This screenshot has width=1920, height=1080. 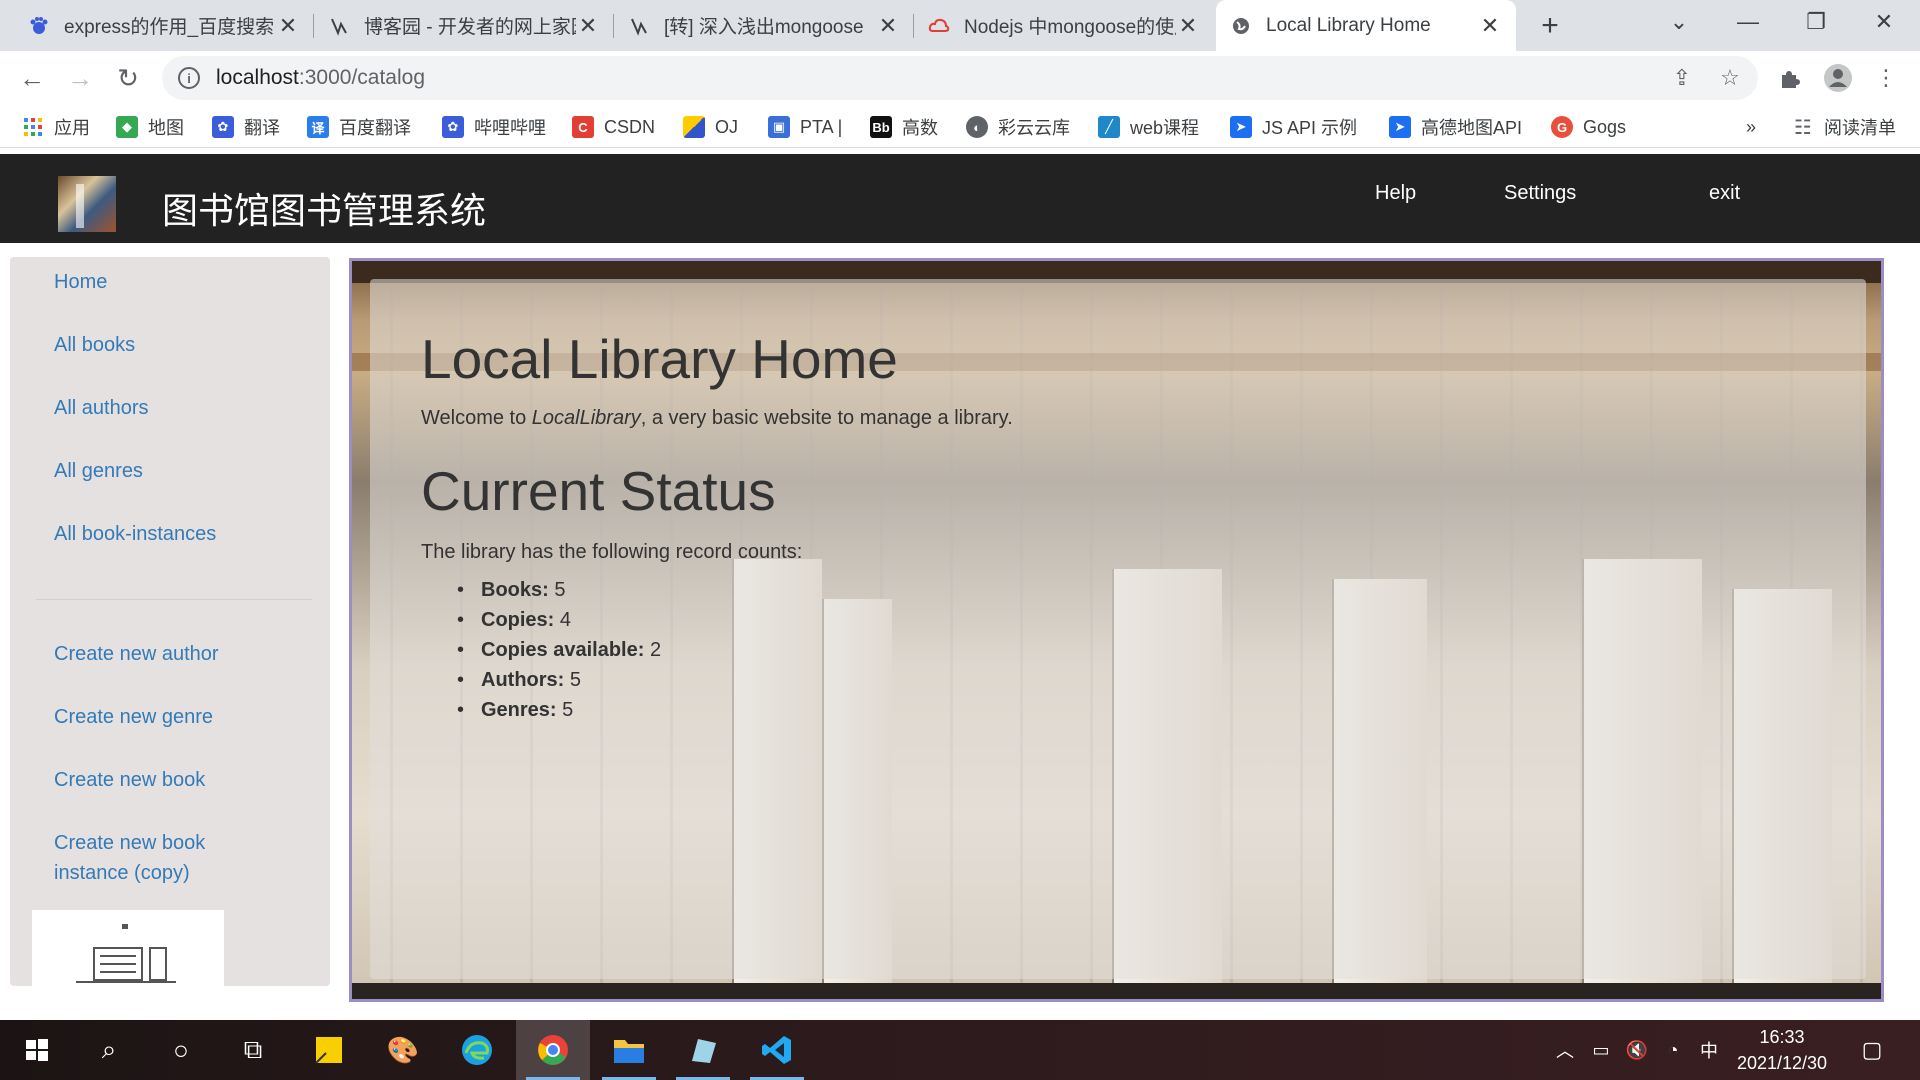 What do you see at coordinates (80, 282) in the screenshot?
I see `sidebar-item-home: Home` at bounding box center [80, 282].